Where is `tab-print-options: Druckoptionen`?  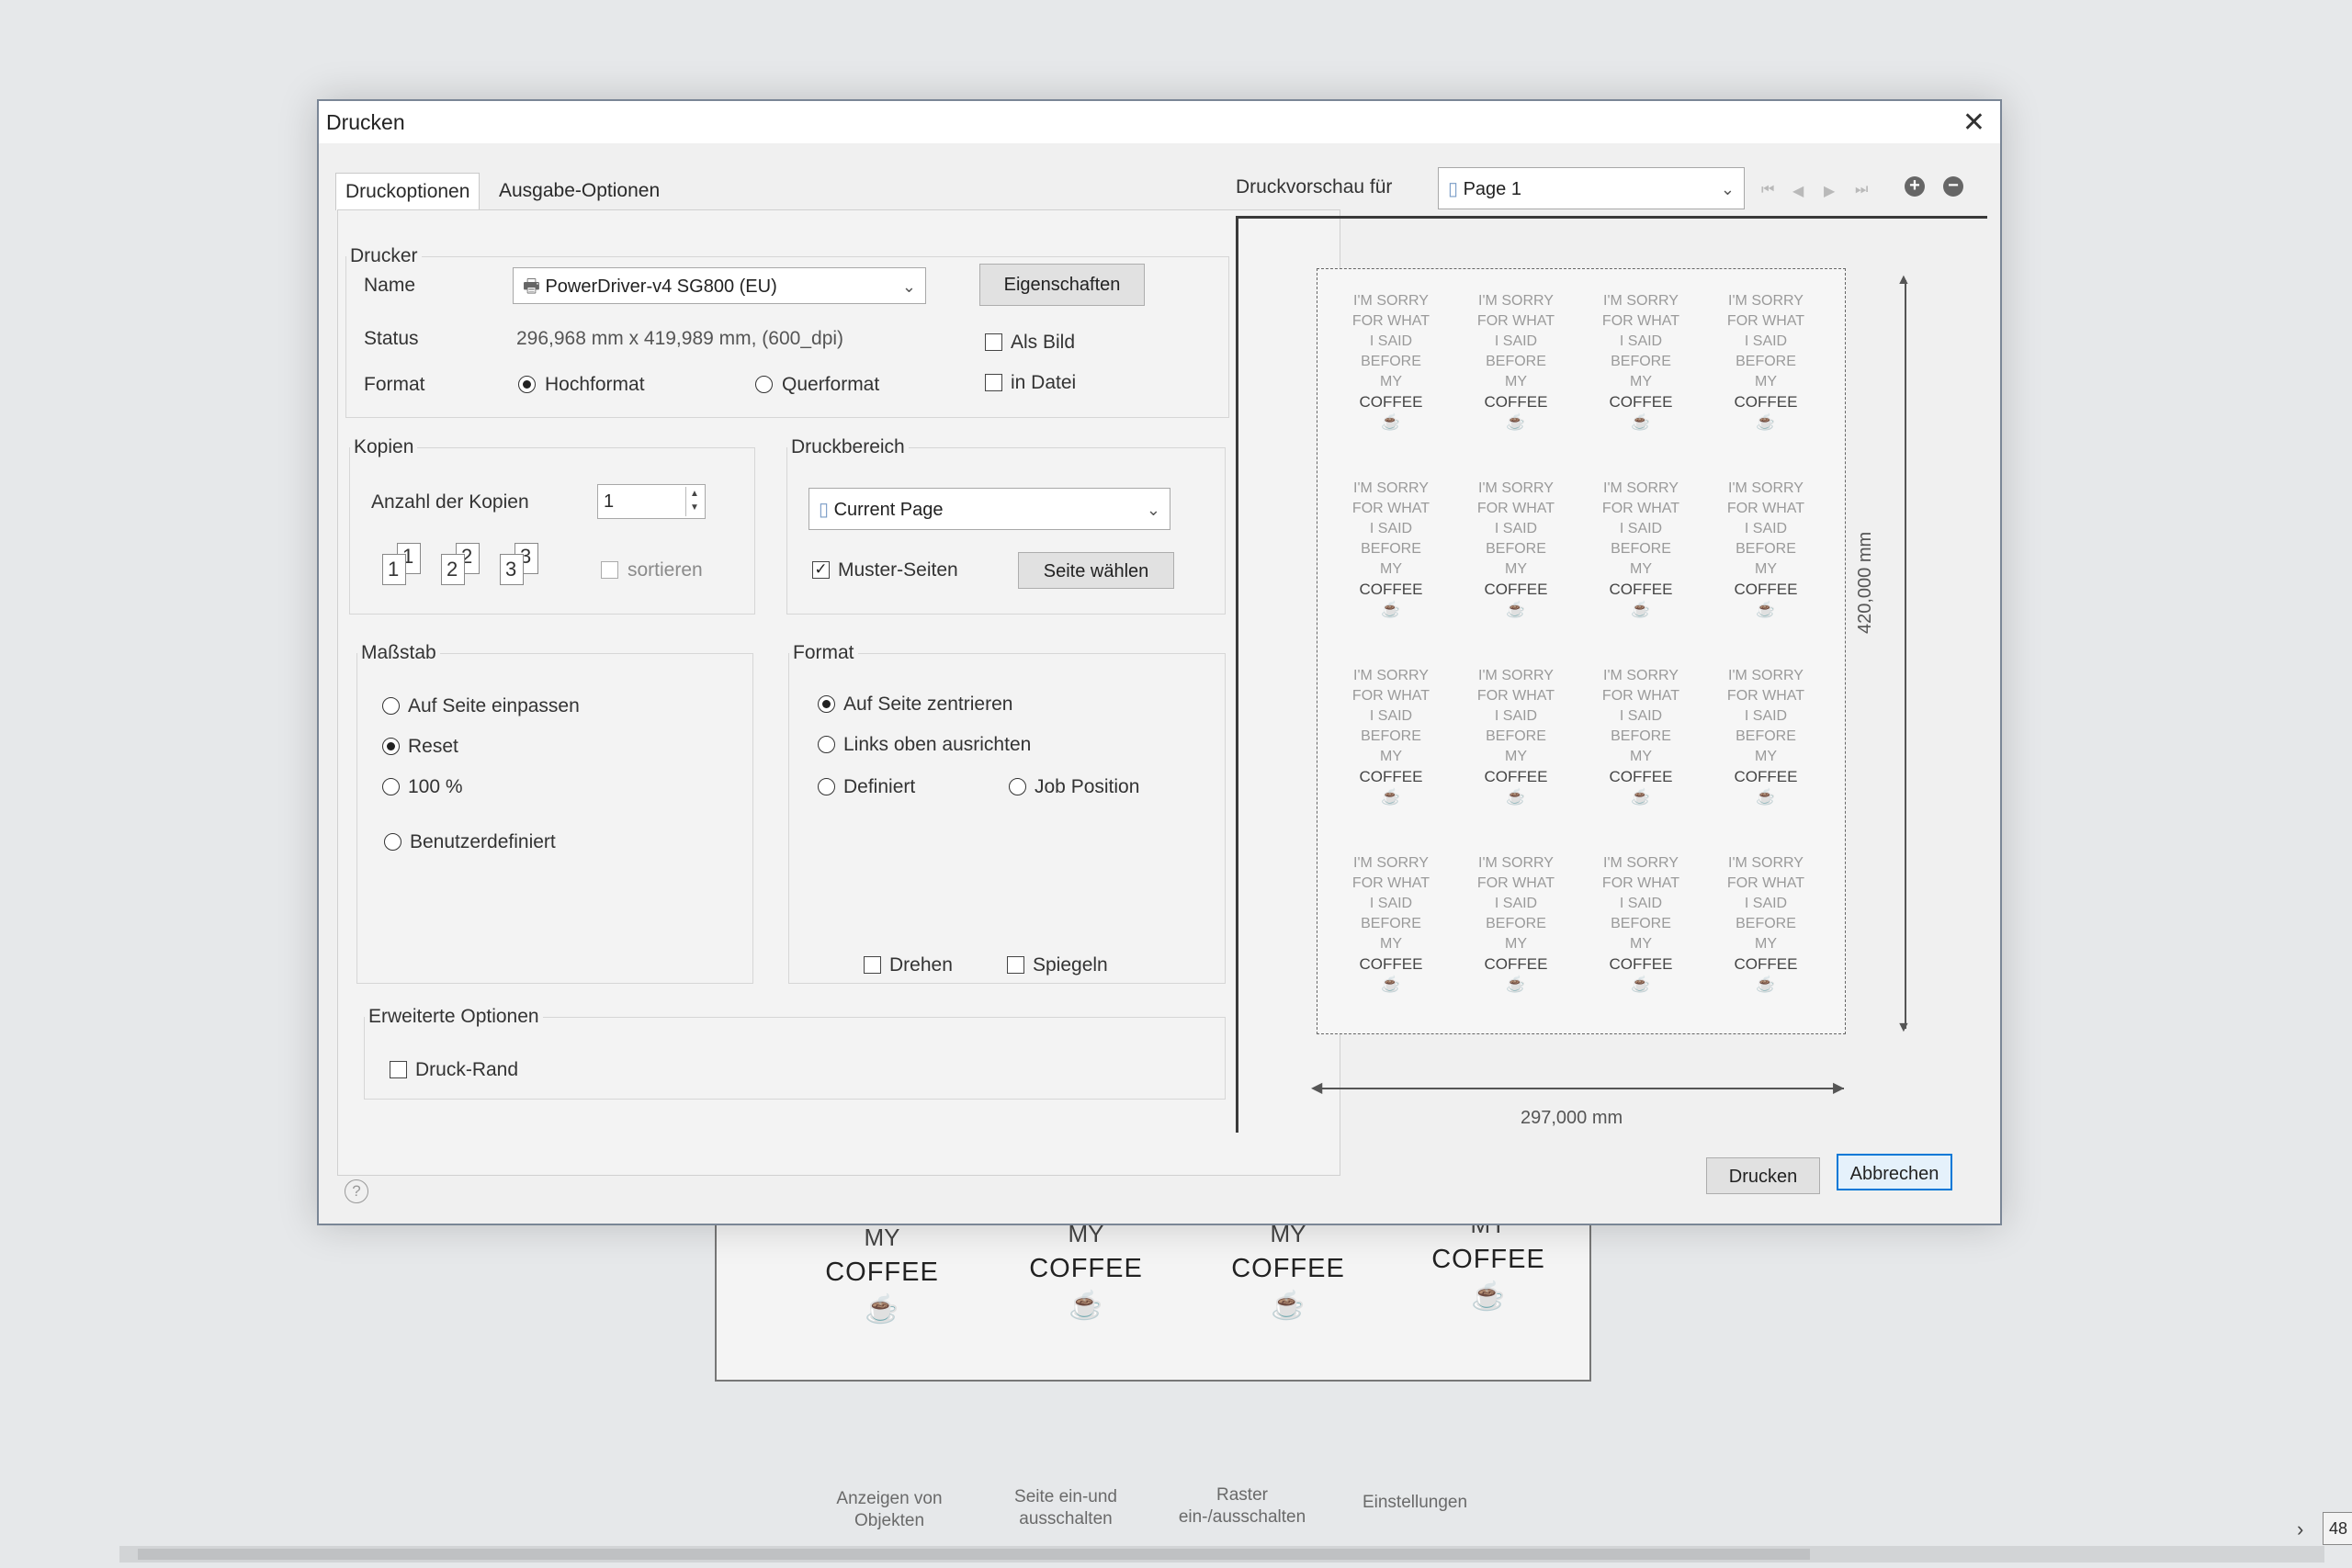
tab-print-options: Druckoptionen is located at coordinates (408, 192).